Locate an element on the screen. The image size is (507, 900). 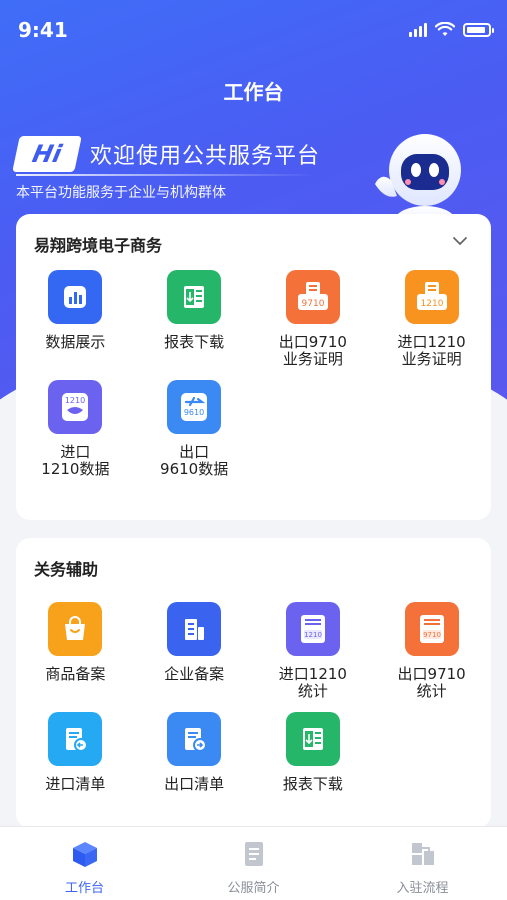
section-title: 关务辅助 is located at coordinates (66, 569).